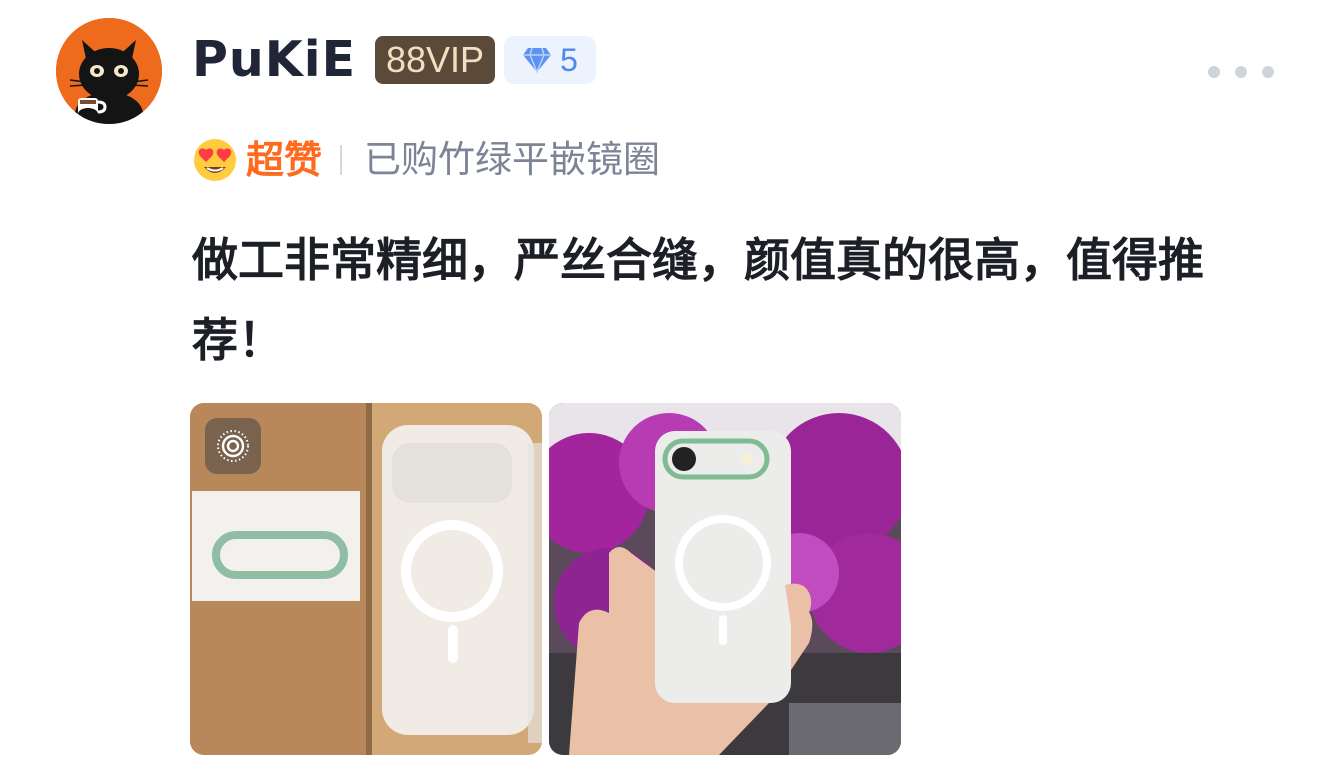 The image size is (1320, 774). Describe the element at coordinates (512, 159) in the screenshot. I see `purchased-spec: 已购竹绿平嵌镜圈` at that location.